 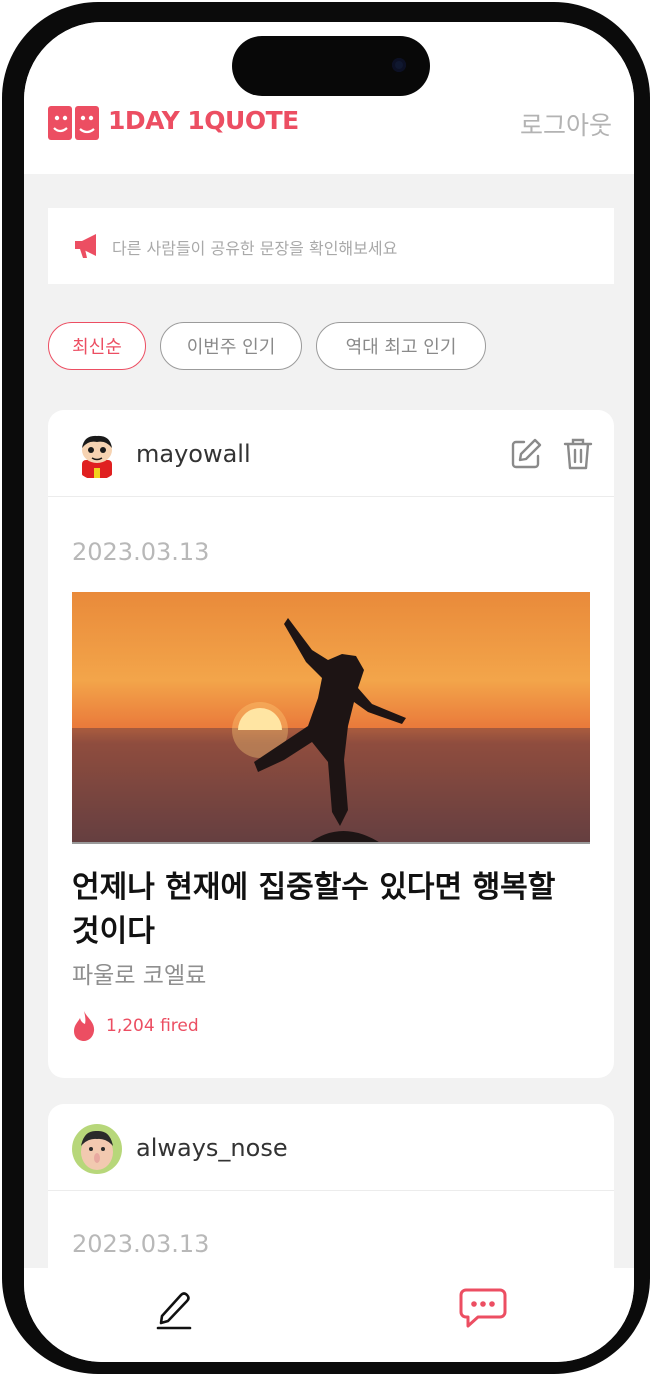 I want to click on edit-icon, so click(x=526, y=454).